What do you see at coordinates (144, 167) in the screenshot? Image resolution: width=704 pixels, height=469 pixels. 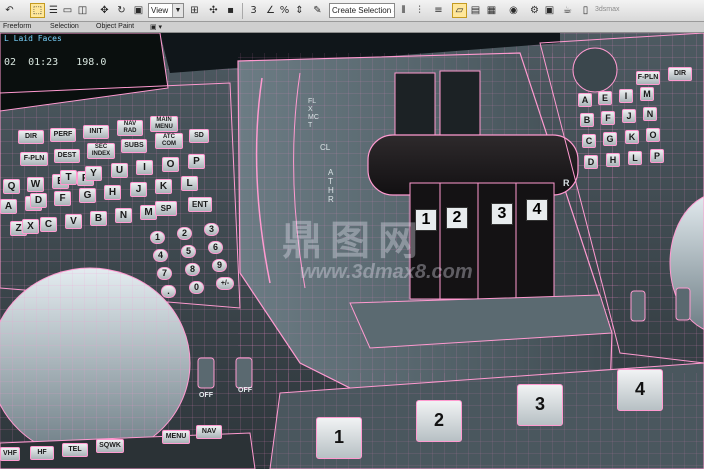 I see `key-i: I` at bounding box center [144, 167].